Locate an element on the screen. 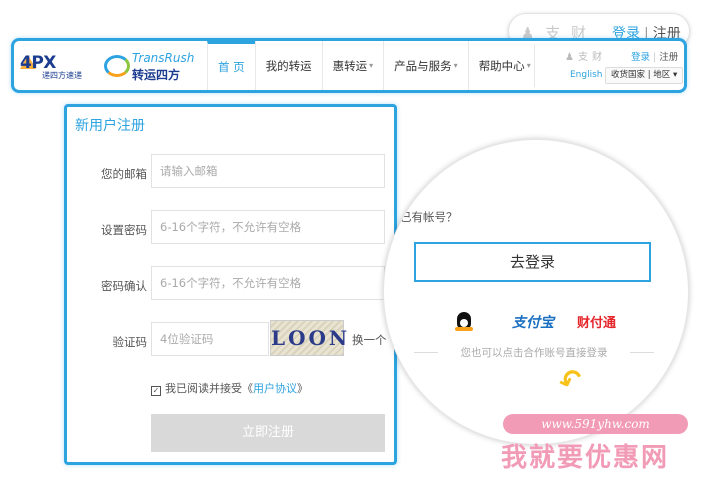 Image resolution: width=702 pixels, height=479 pixels. go-login-button: 去登录 is located at coordinates (532, 262).